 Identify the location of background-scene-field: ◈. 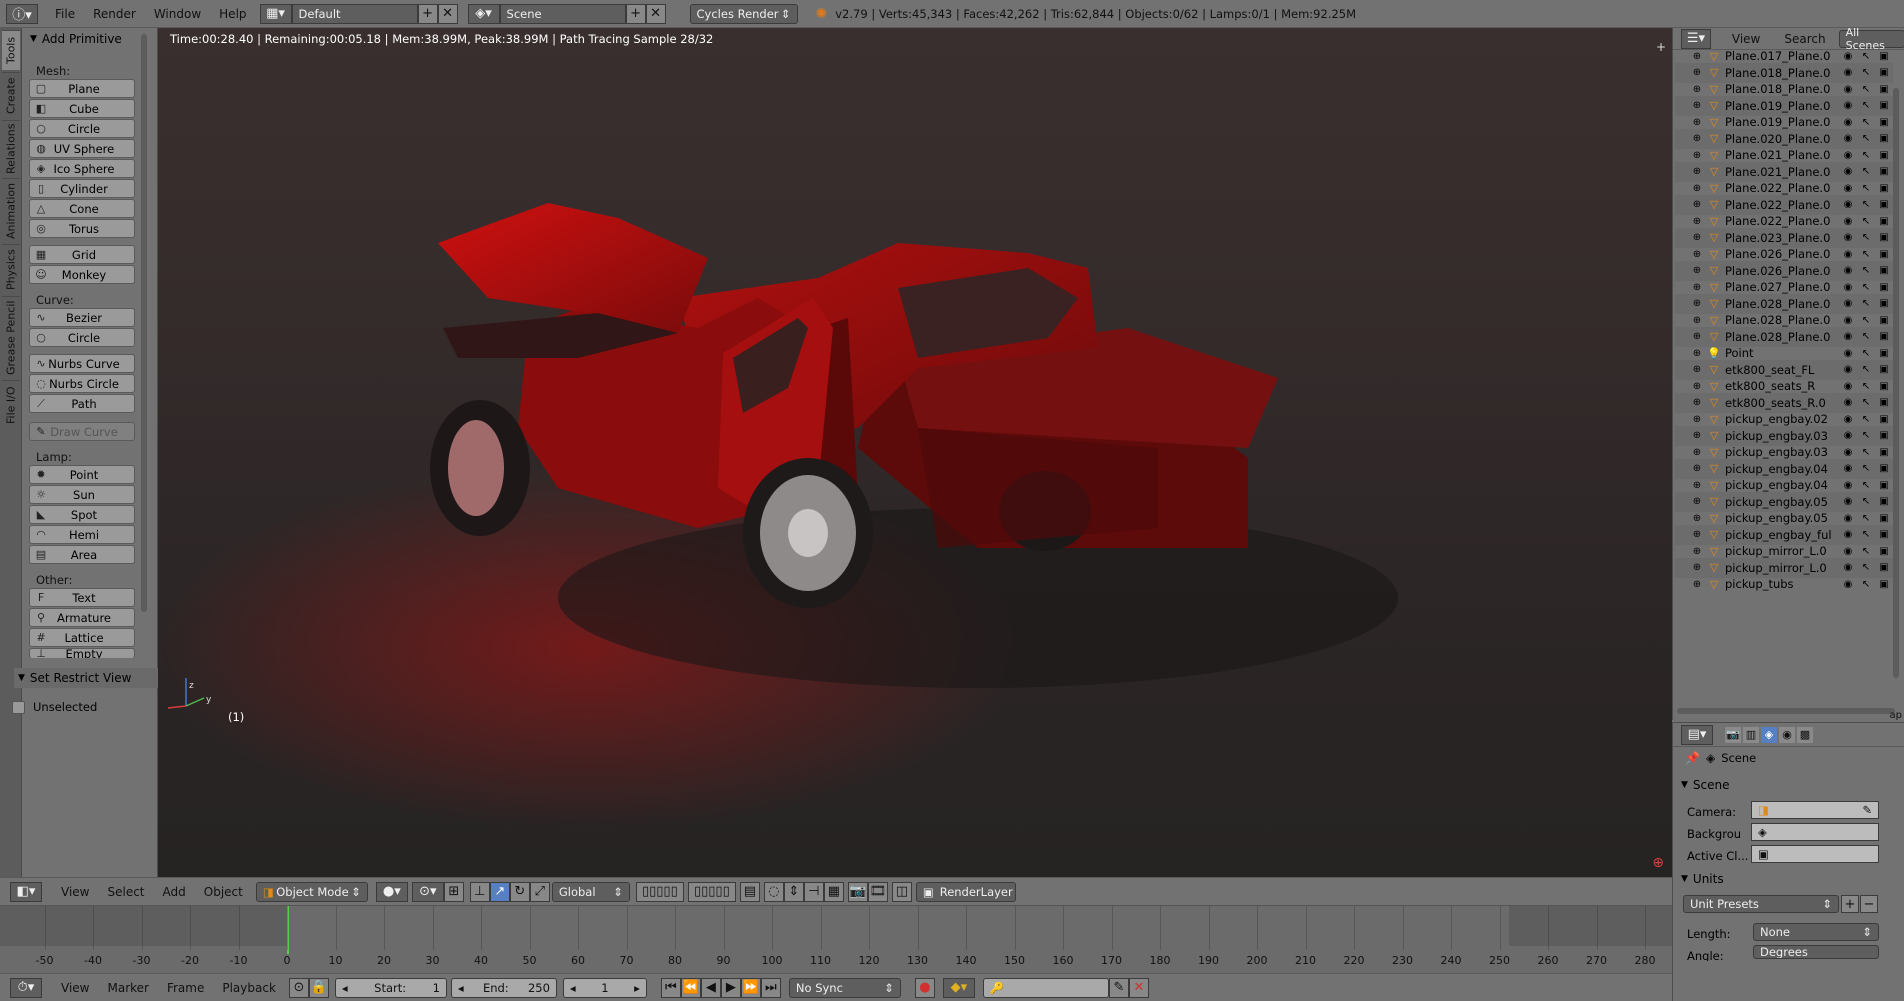
(1815, 832).